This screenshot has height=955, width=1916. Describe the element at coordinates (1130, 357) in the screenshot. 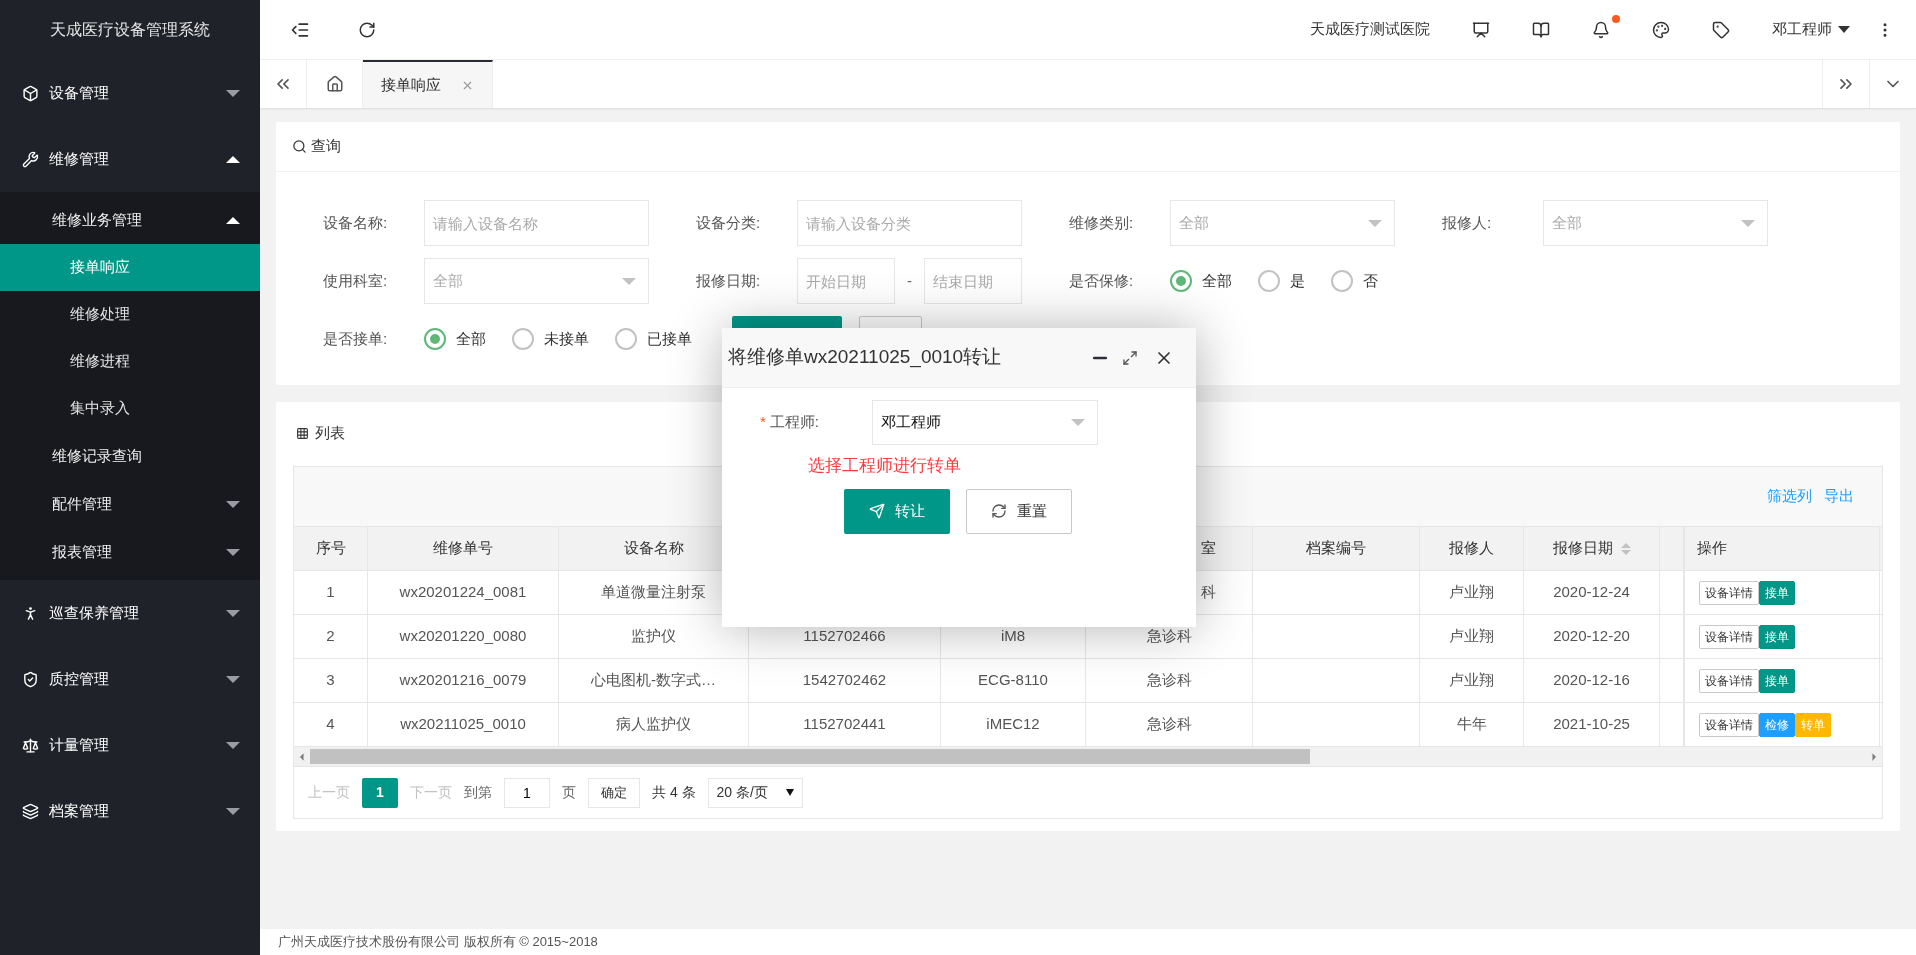

I see `maximize-icon` at that location.